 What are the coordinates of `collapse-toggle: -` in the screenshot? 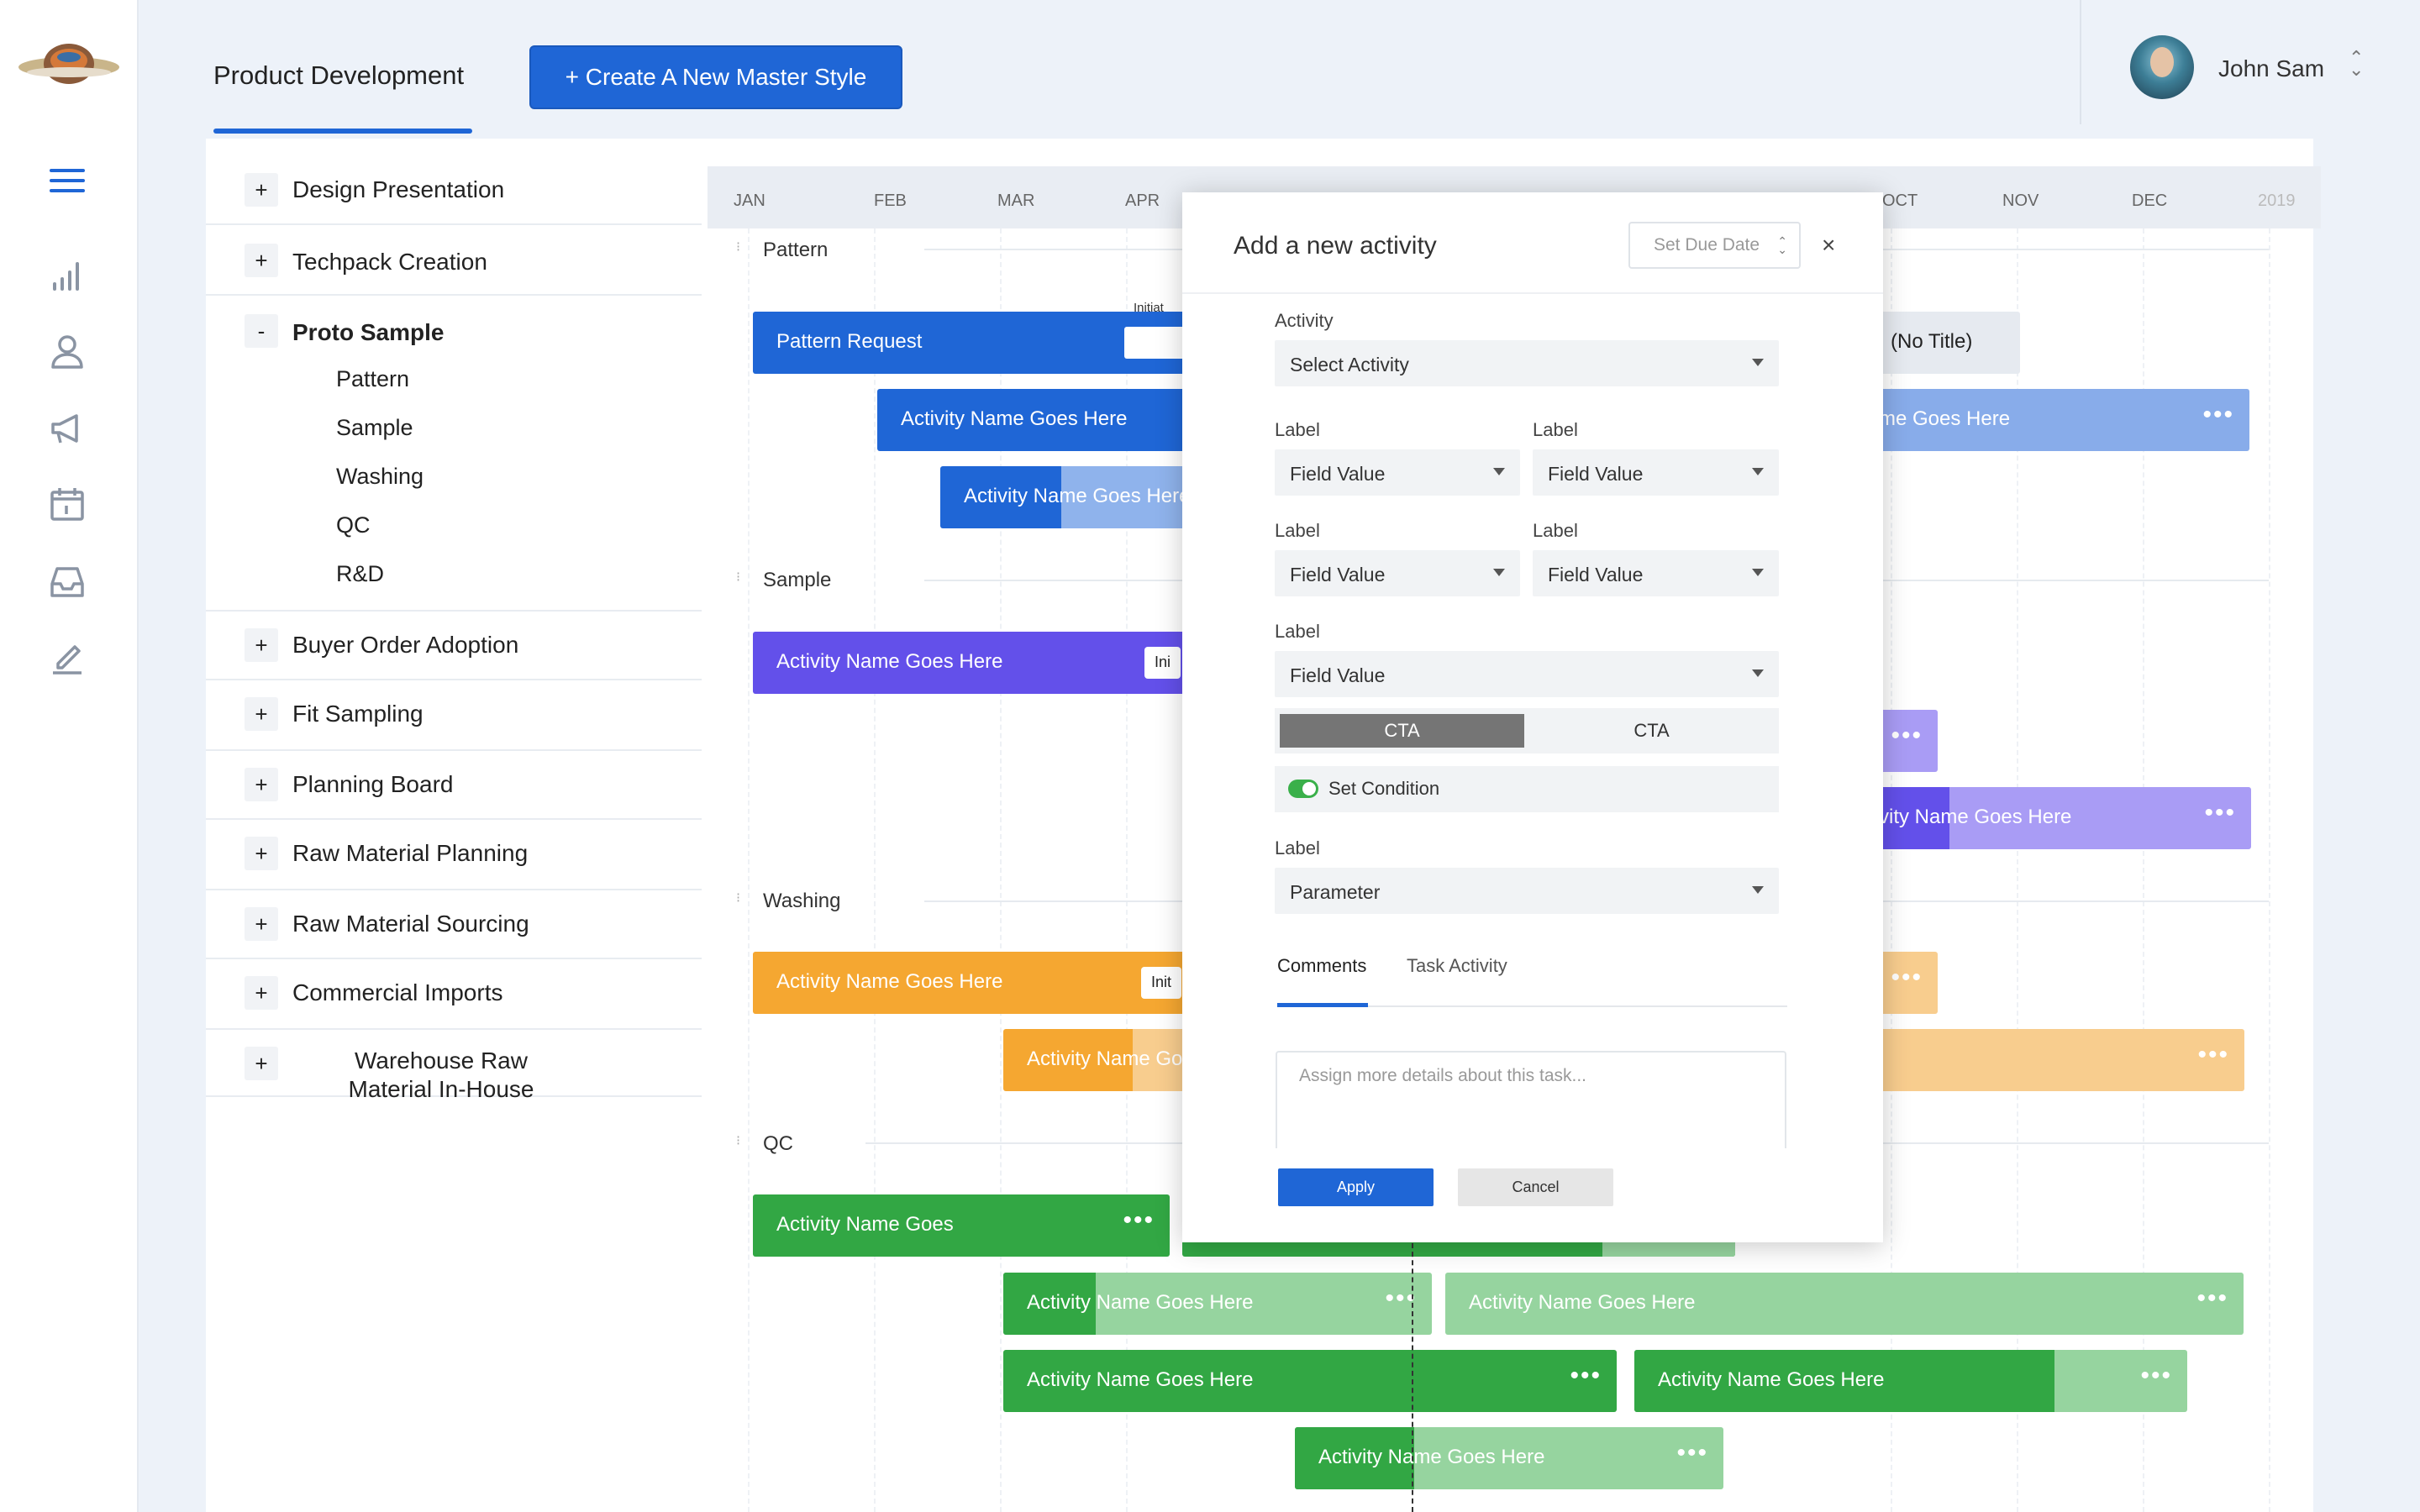 It's located at (261, 331).